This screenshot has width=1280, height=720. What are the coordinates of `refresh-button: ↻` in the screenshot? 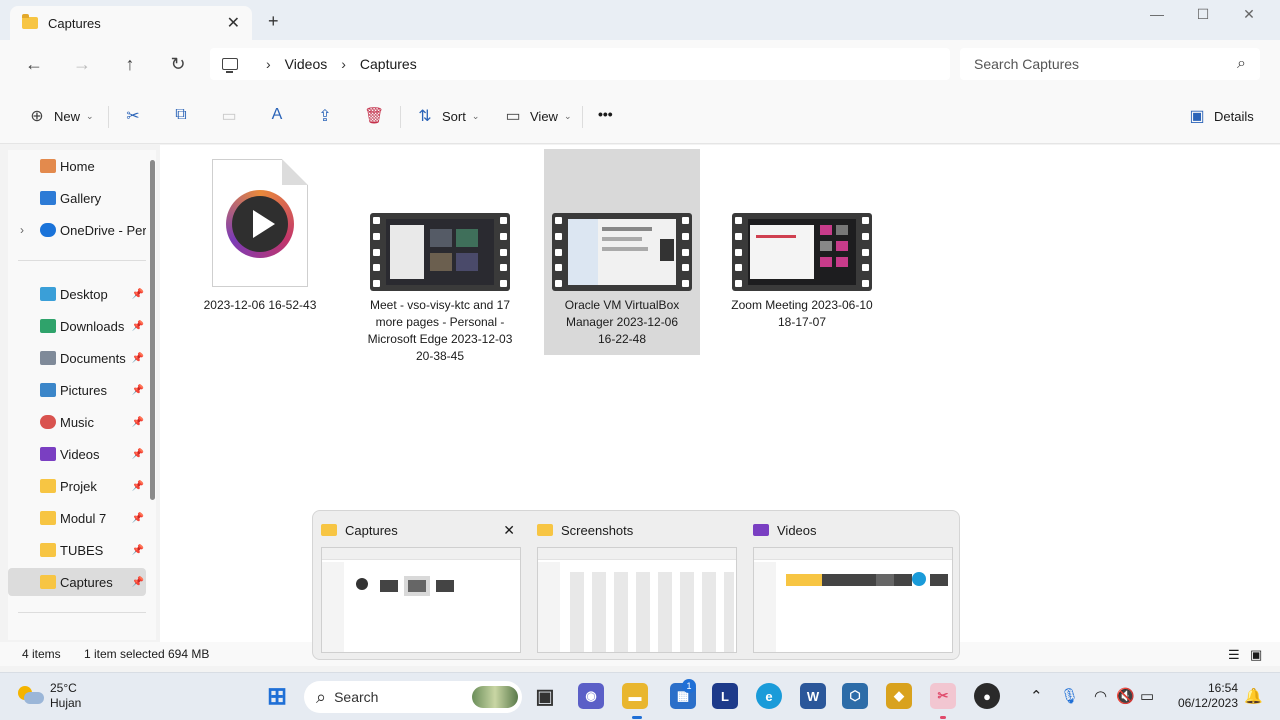 It's located at (178, 64).